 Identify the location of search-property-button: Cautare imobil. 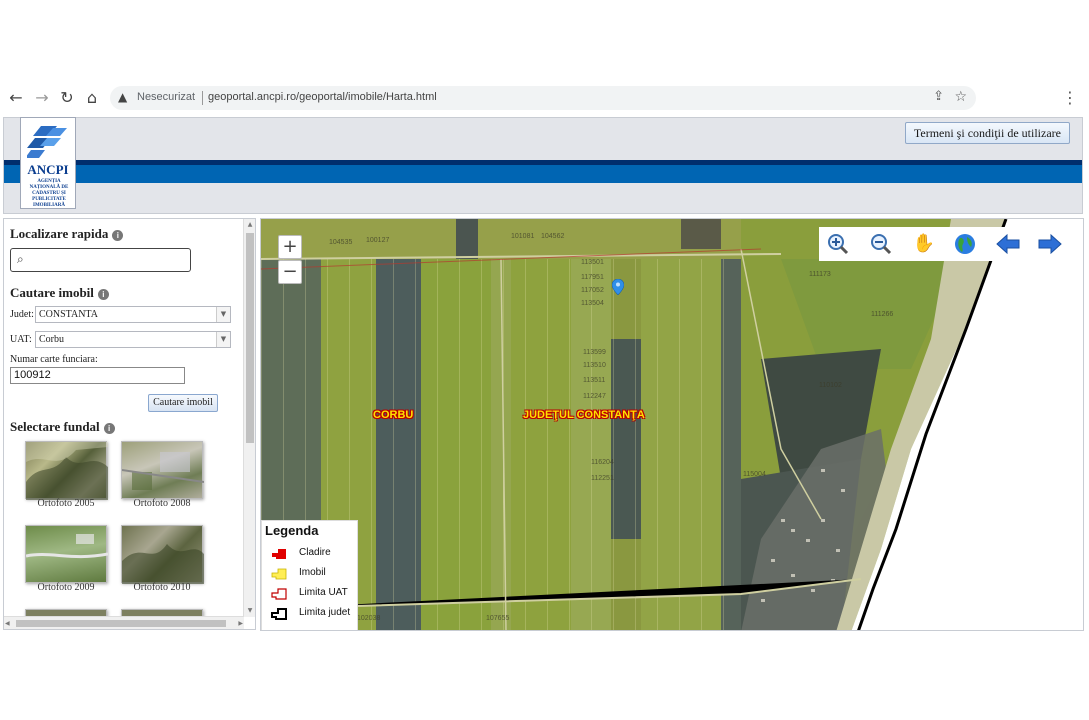
(183, 403).